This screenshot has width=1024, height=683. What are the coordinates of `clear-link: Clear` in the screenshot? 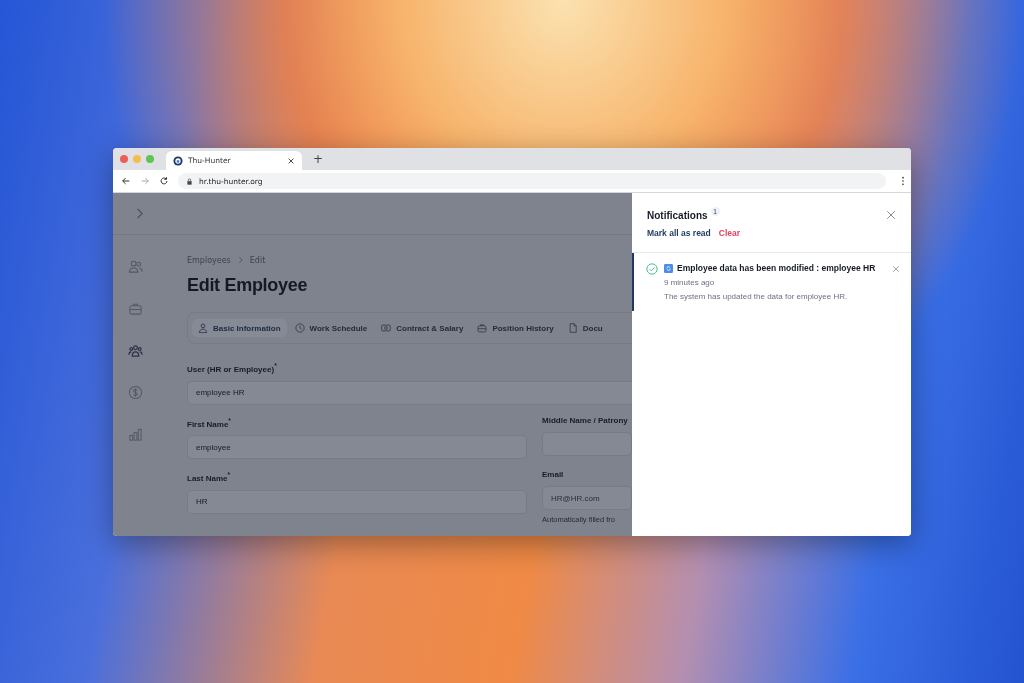 It's located at (729, 233).